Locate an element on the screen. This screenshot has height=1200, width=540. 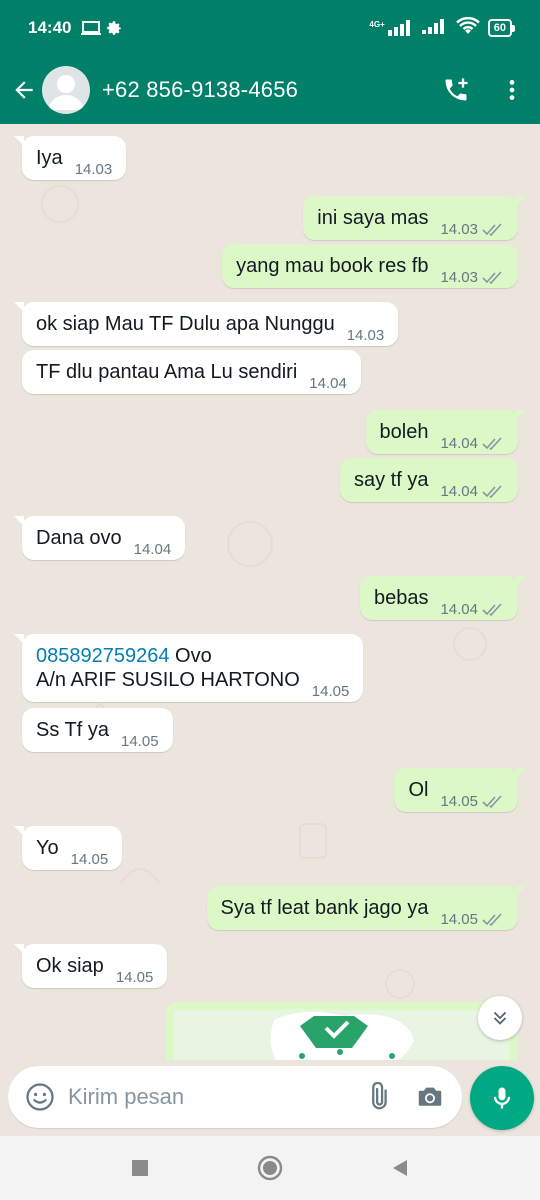
image-message is located at coordinates (342, 1031).